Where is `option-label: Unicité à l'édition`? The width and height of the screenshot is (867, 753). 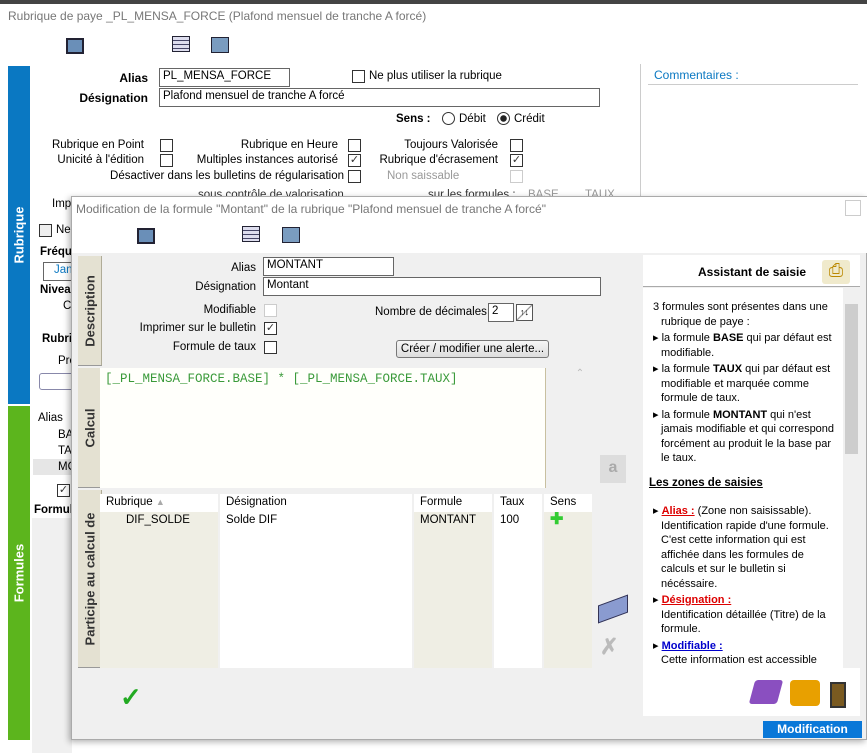
option-label: Unicité à l'édition is located at coordinates (100, 160).